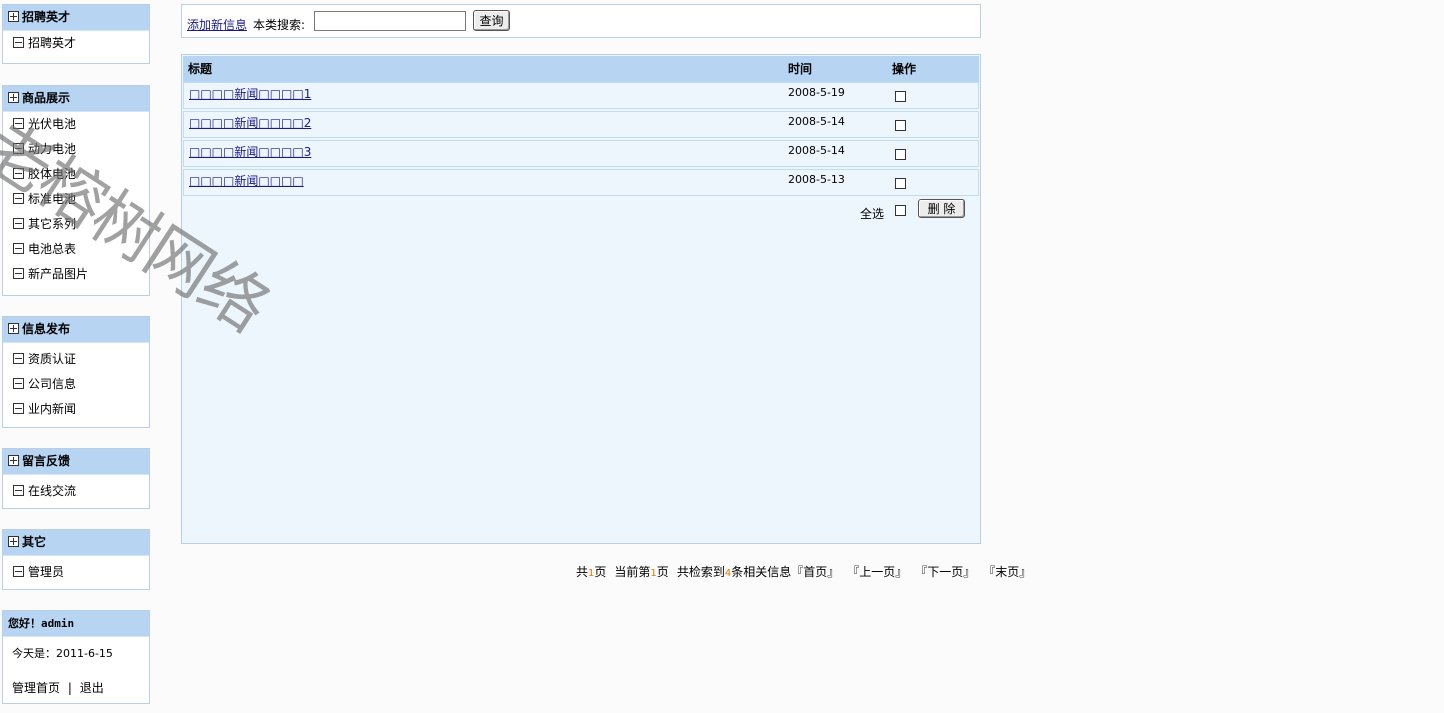 This screenshot has height=713, width=1444. Describe the element at coordinates (46, 329) in the screenshot. I see `menu-section-title: 信息发布` at that location.